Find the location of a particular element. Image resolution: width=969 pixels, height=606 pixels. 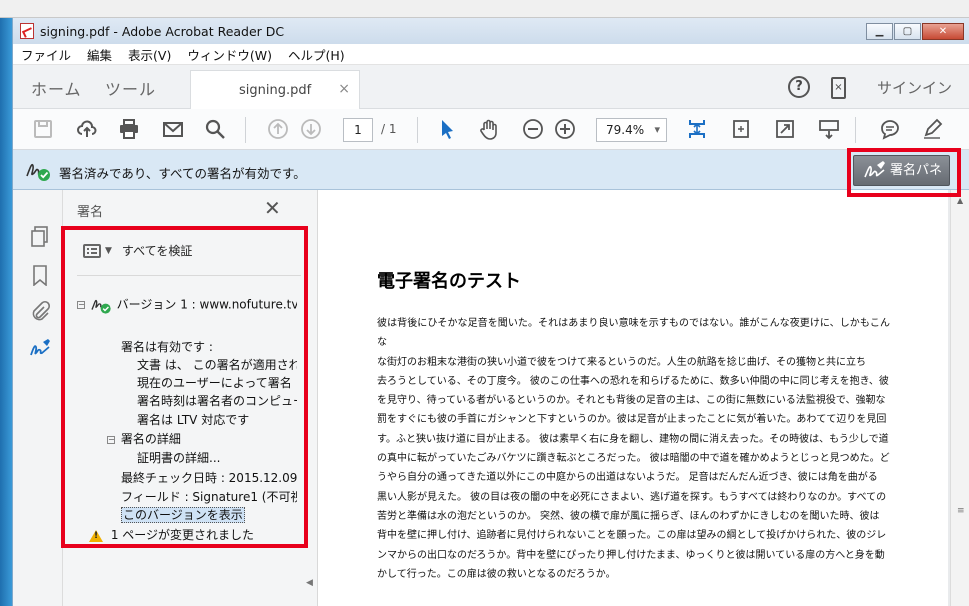

close-icon: ✕ is located at coordinates (272, 208).